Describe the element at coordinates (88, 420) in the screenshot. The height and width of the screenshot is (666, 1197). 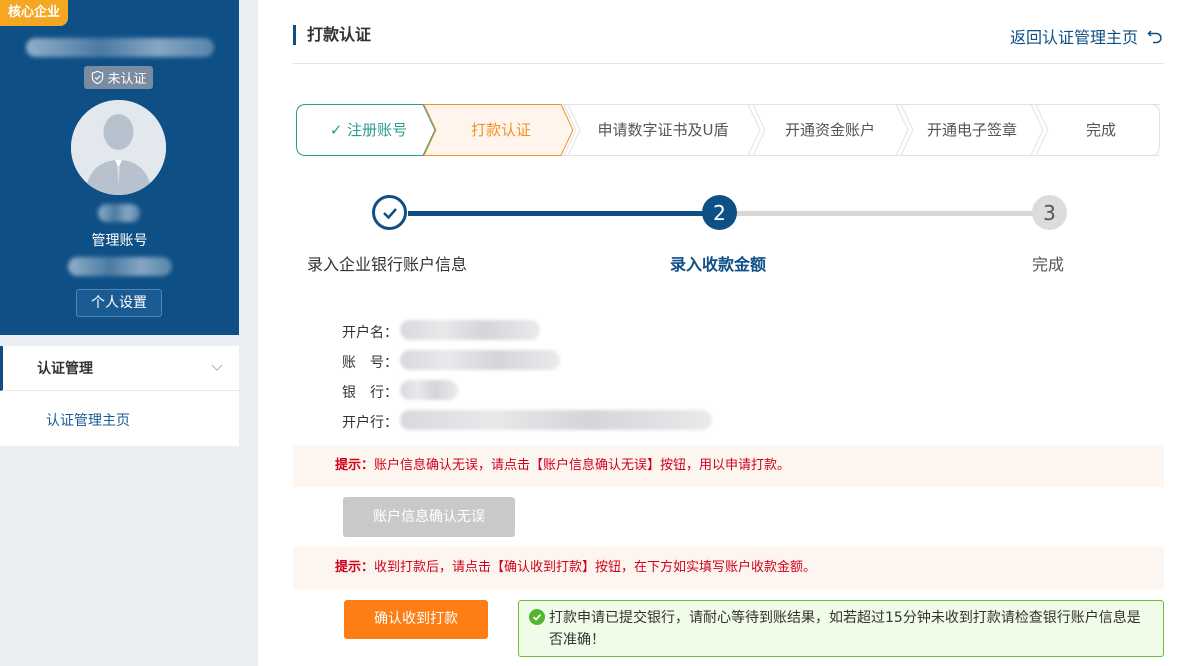
I see `sidebar-item-certification-home: 认证管理主页` at that location.